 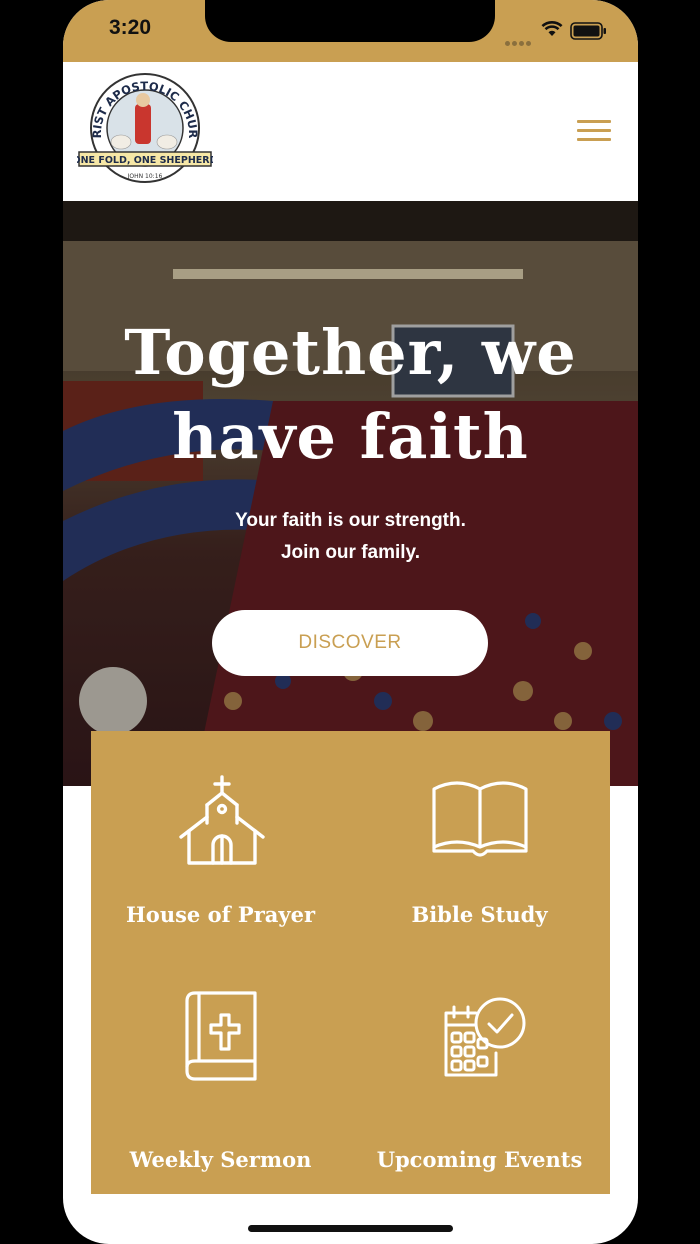 I want to click on discover-button: DISCOVER, so click(x=350, y=643).